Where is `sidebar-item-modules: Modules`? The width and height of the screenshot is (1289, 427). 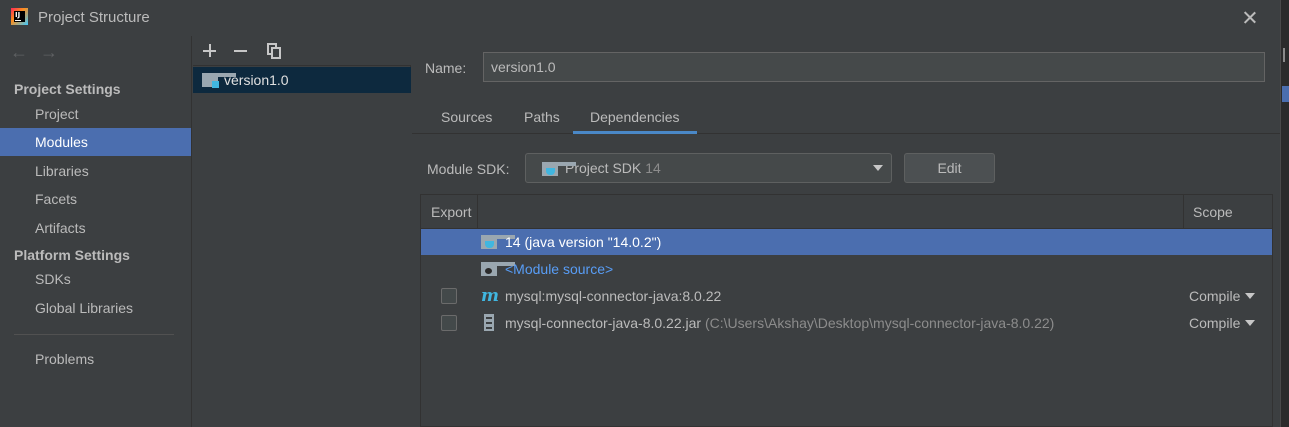 sidebar-item-modules: Modules is located at coordinates (95, 142).